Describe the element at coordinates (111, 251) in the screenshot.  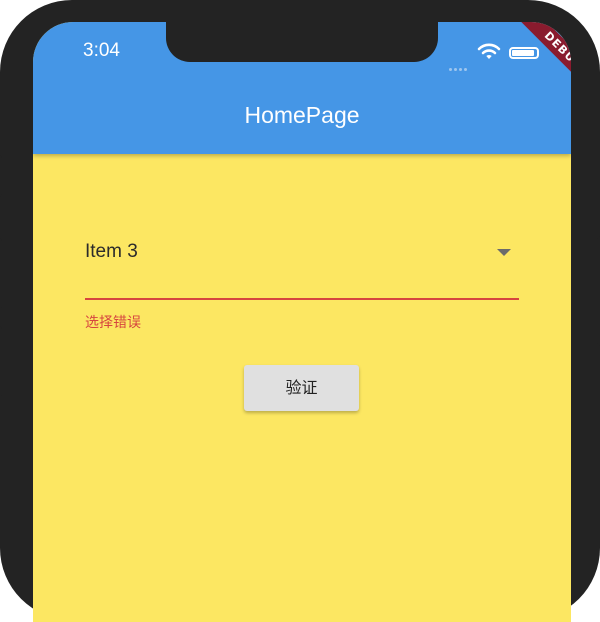
I see `dropdown-selected-value: Item 3` at that location.